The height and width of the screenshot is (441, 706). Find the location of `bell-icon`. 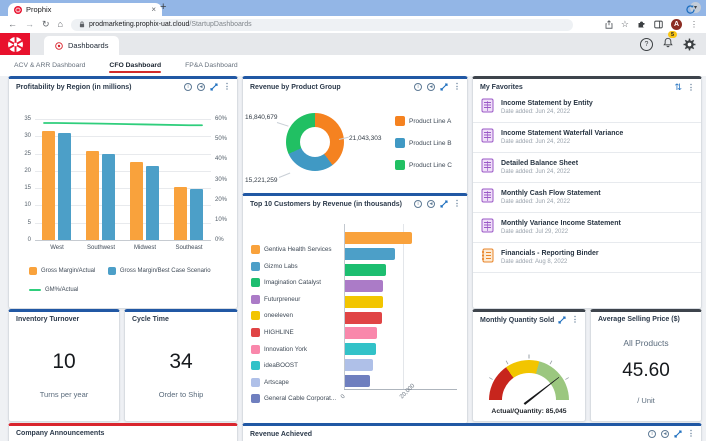

bell-icon is located at coordinates (668, 42).